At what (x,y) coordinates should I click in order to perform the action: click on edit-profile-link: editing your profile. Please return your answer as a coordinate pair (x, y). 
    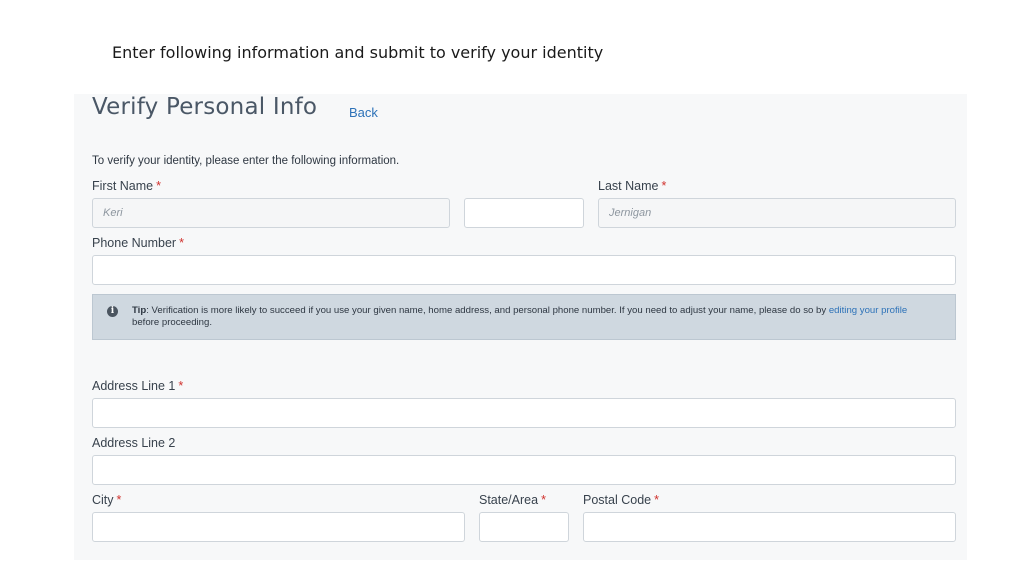
    Looking at the image, I should click on (868, 310).